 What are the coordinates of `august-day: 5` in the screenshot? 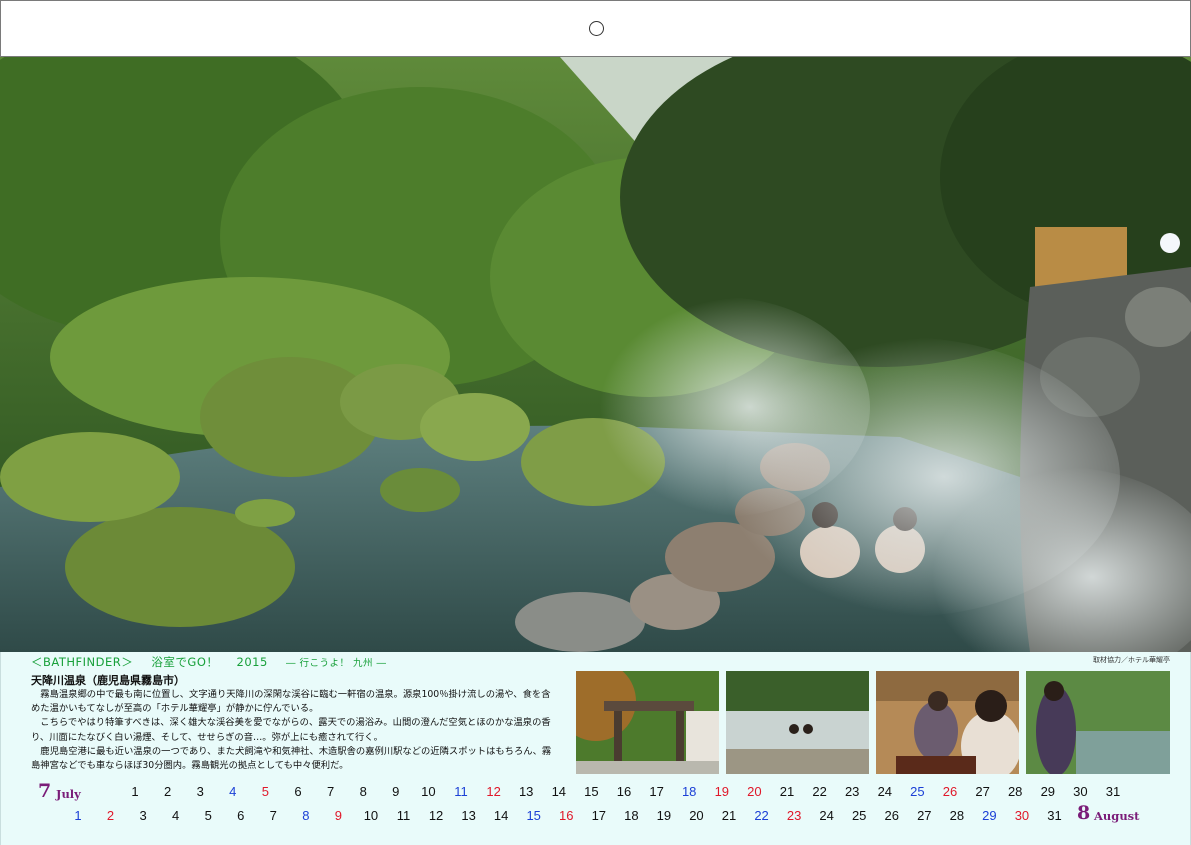 It's located at (208, 815).